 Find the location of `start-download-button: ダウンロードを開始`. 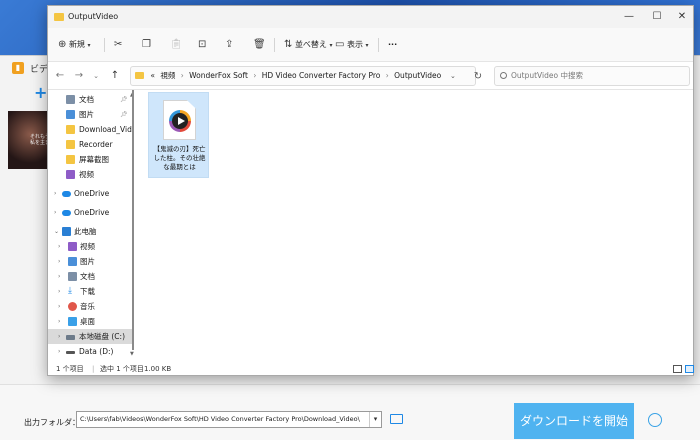

start-download-button: ダウンロードを開始 is located at coordinates (574, 421).